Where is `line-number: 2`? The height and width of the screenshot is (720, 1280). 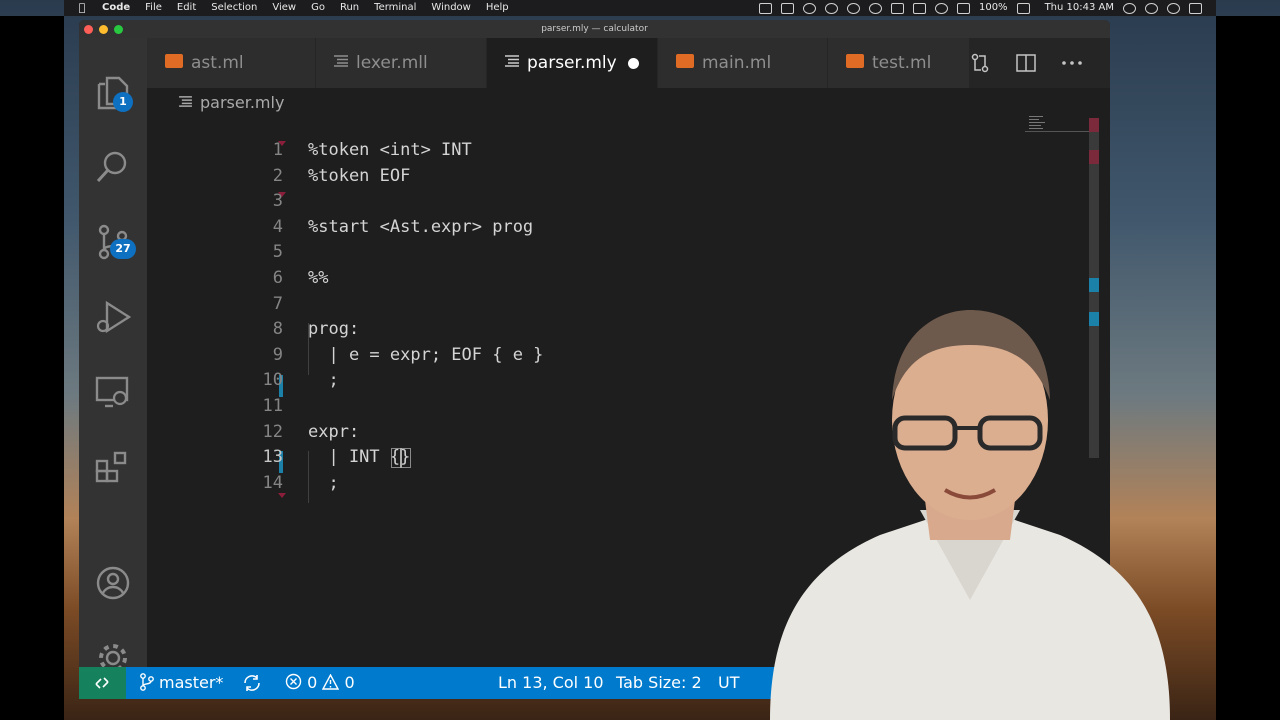 line-number: 2 is located at coordinates (277, 175).